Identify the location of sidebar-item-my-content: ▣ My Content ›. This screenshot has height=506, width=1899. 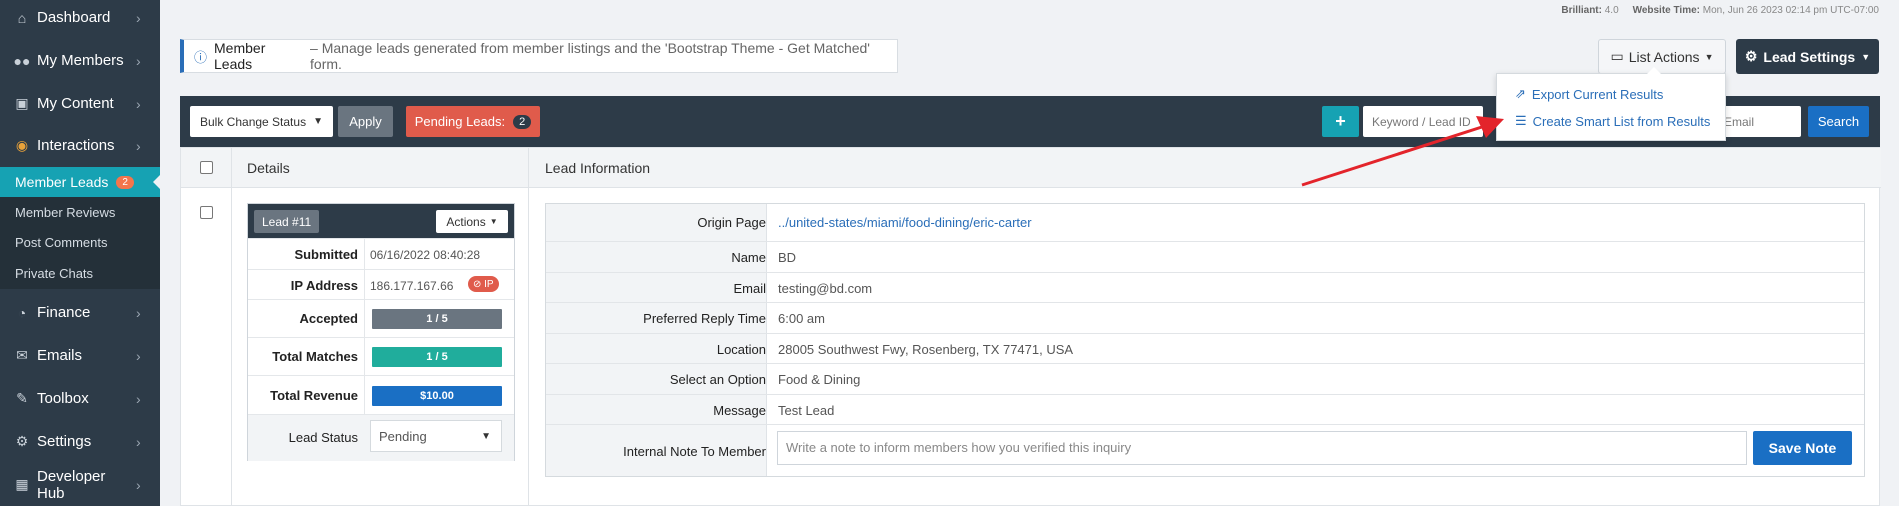
(80, 103).